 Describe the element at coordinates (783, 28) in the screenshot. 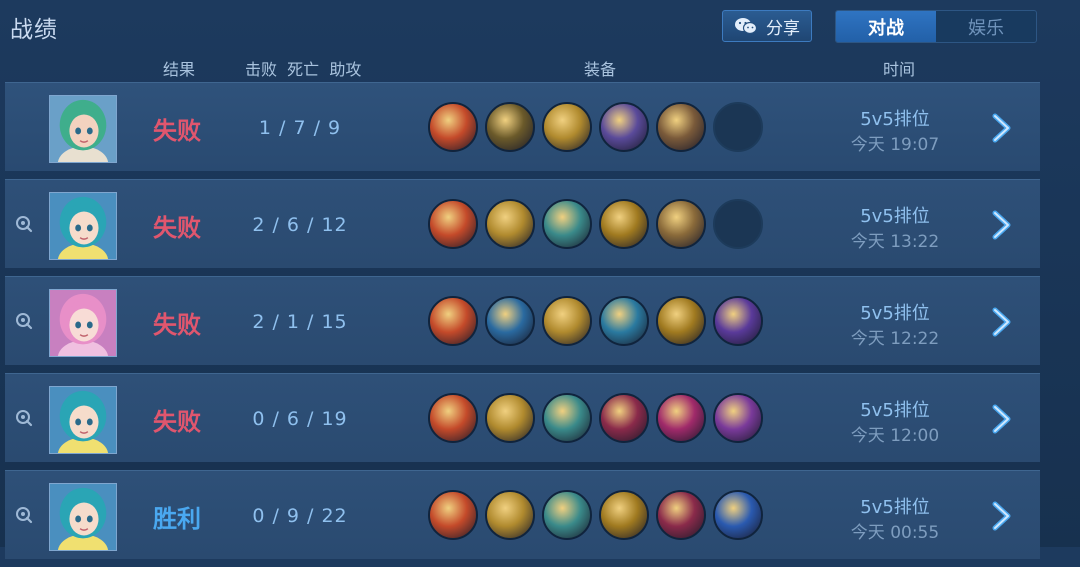

I see `share-label: 分享` at that location.